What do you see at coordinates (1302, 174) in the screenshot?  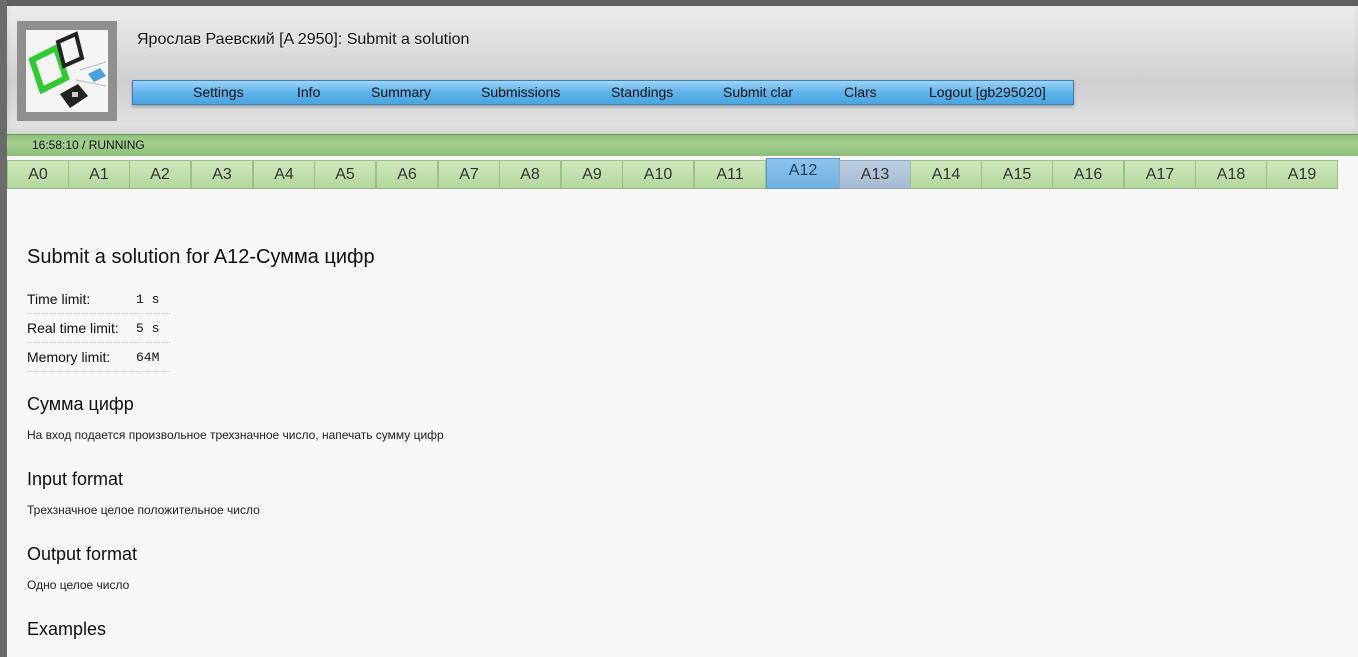 I see `tab-a19: A19` at bounding box center [1302, 174].